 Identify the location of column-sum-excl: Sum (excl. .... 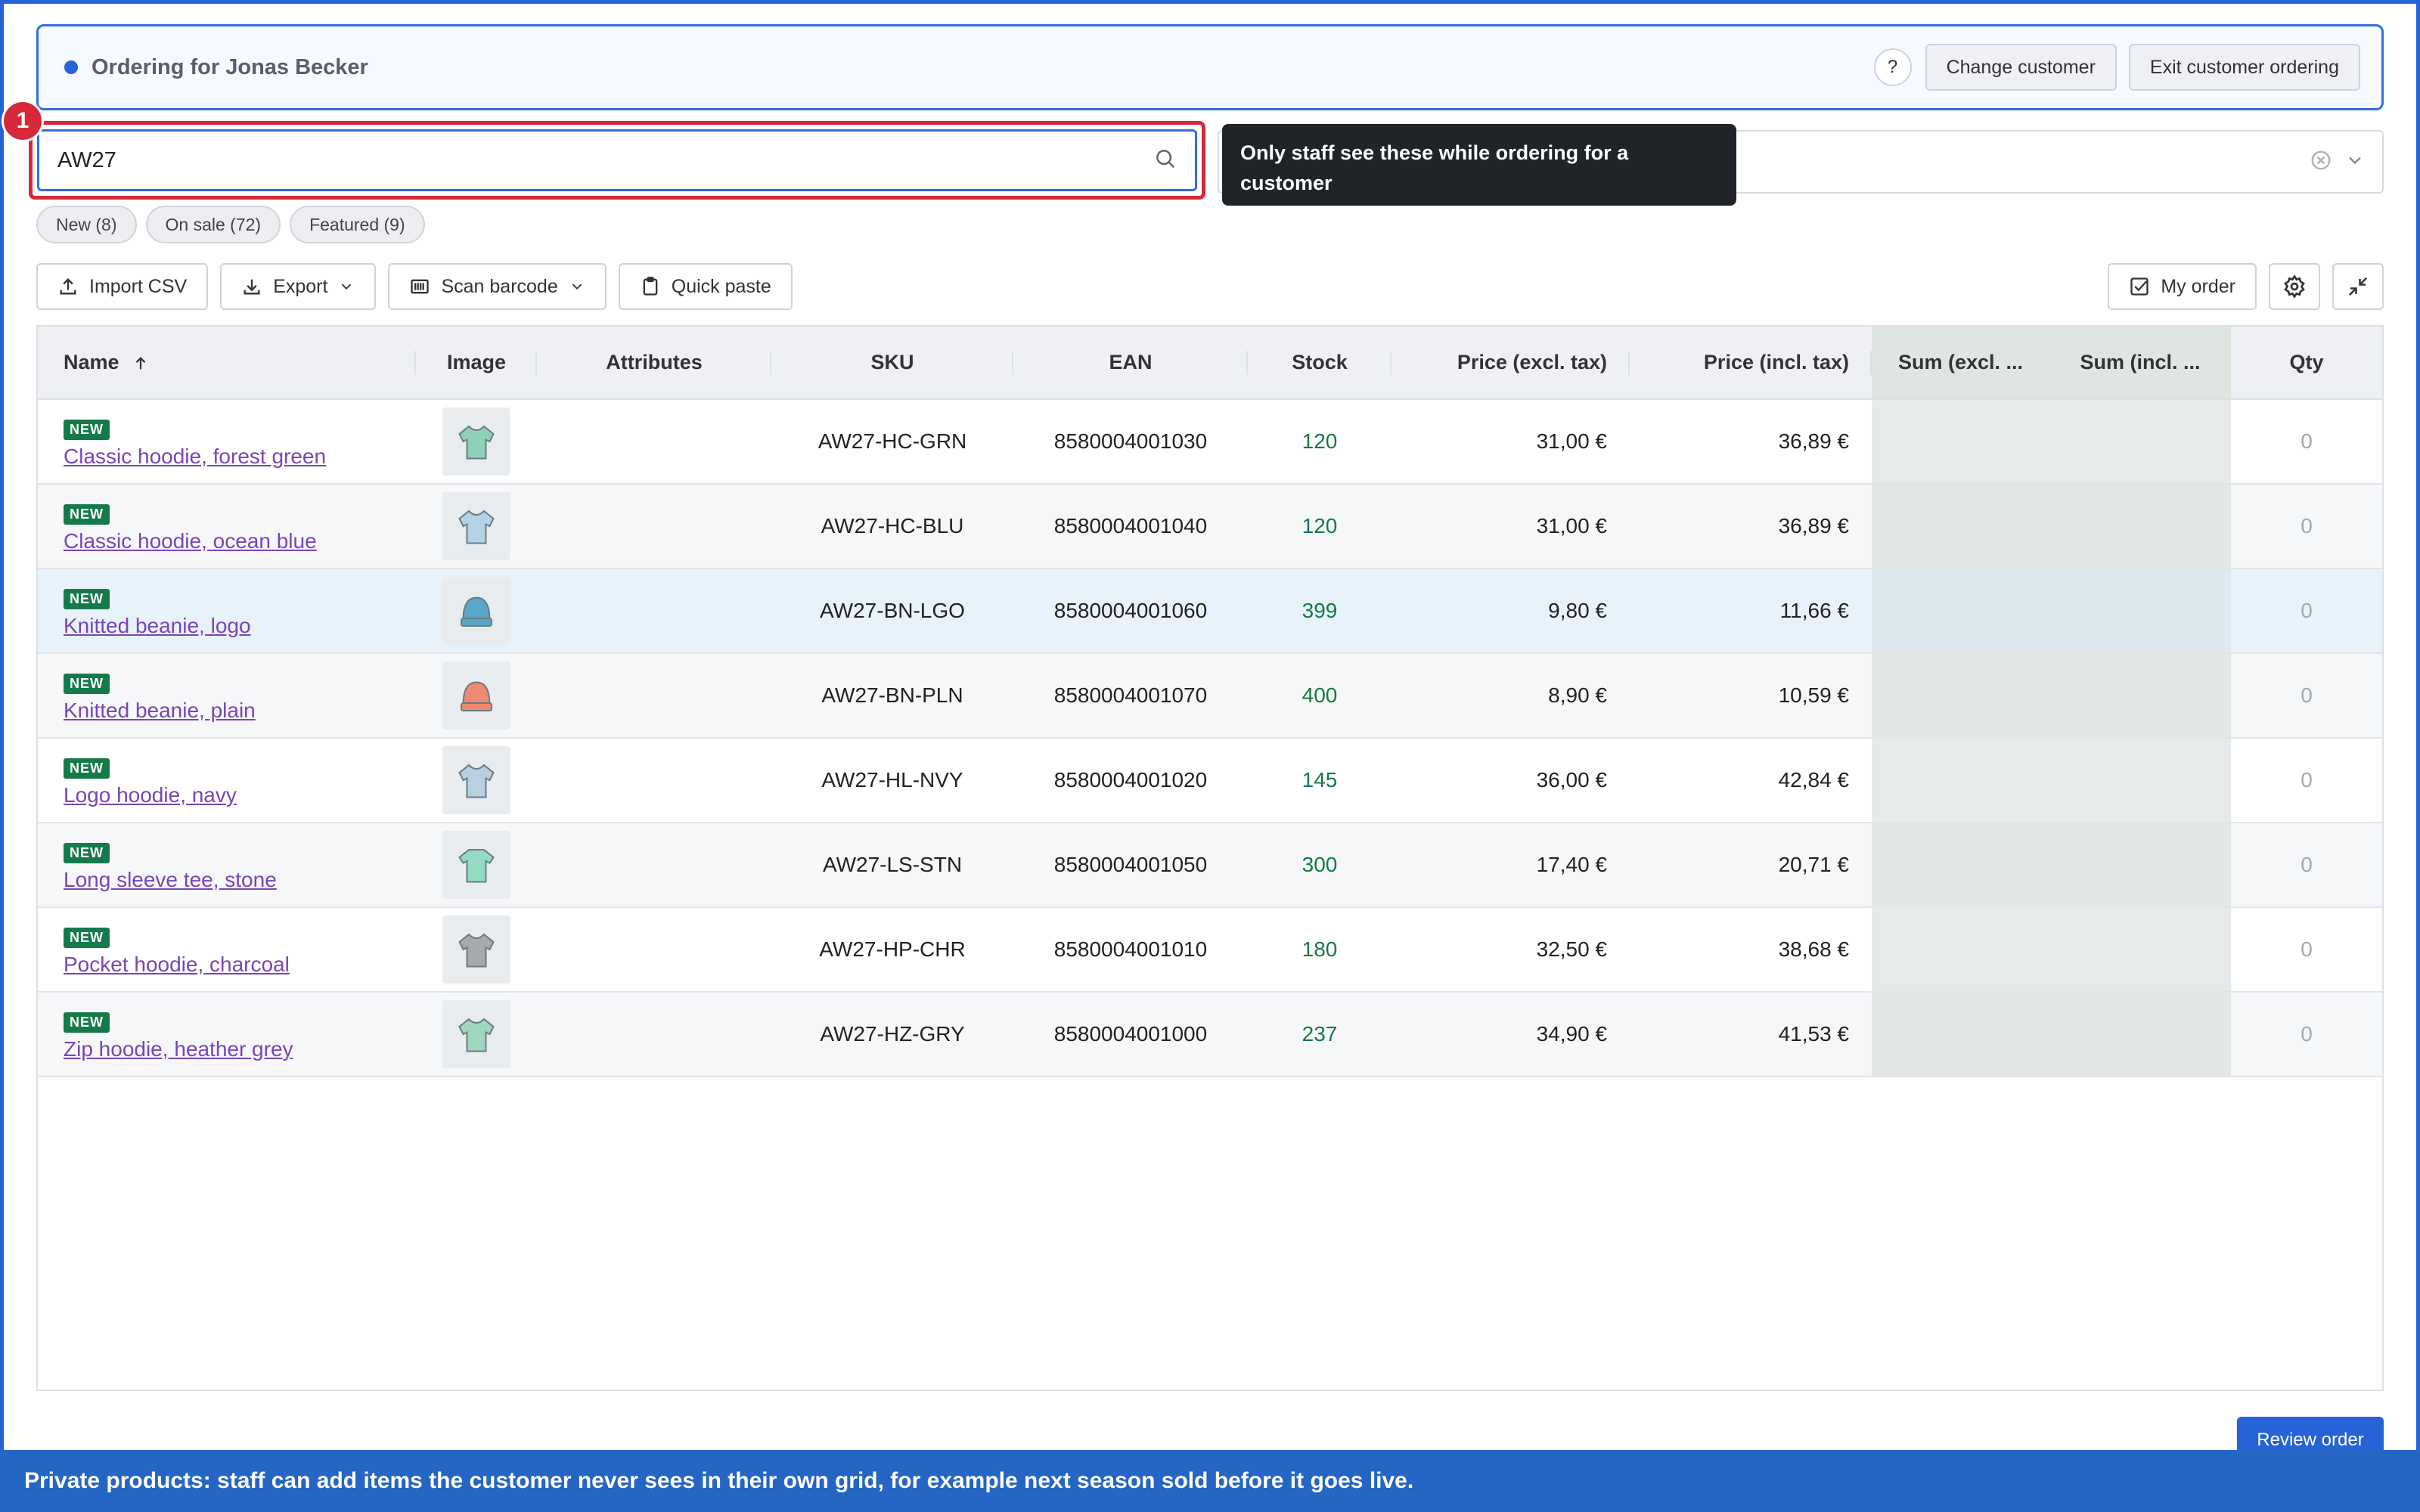
(1960, 363).